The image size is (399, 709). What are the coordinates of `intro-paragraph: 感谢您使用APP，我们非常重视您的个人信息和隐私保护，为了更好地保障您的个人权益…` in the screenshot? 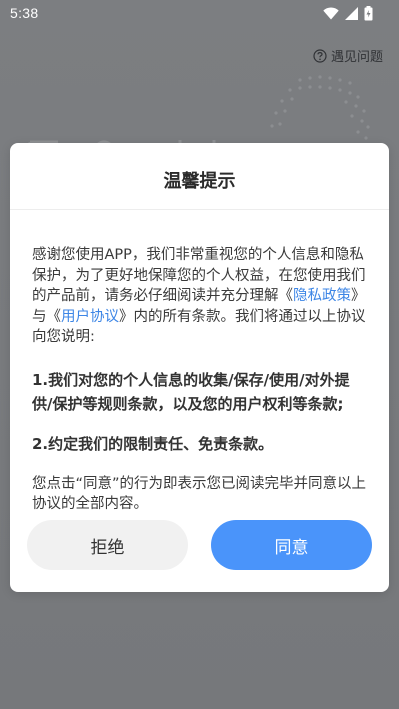 It's located at (200, 296).